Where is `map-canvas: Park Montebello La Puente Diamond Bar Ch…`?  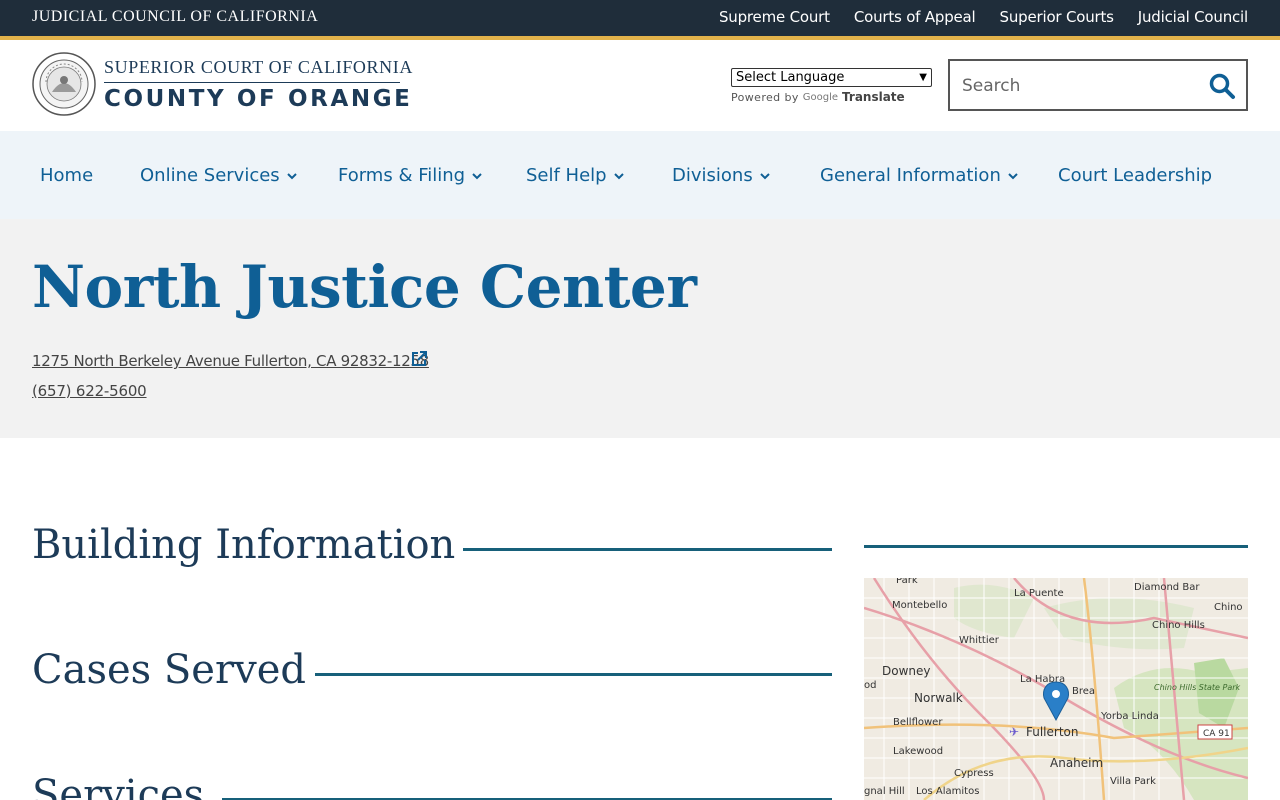
map-canvas: Park Montebello La Puente Diamond Bar Ch… is located at coordinates (1056, 689).